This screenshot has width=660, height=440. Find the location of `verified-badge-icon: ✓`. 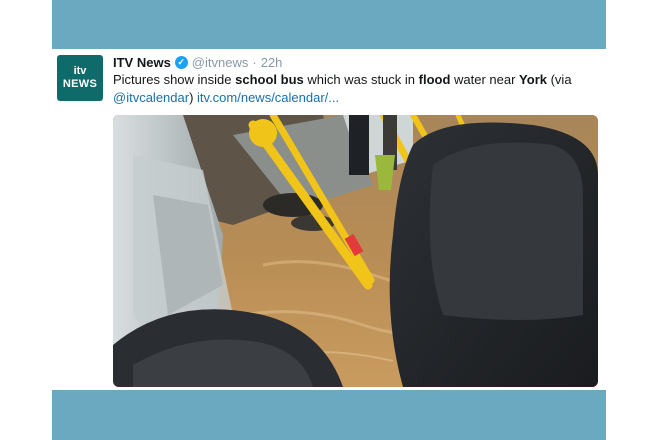

verified-badge-icon: ✓ is located at coordinates (181, 62).